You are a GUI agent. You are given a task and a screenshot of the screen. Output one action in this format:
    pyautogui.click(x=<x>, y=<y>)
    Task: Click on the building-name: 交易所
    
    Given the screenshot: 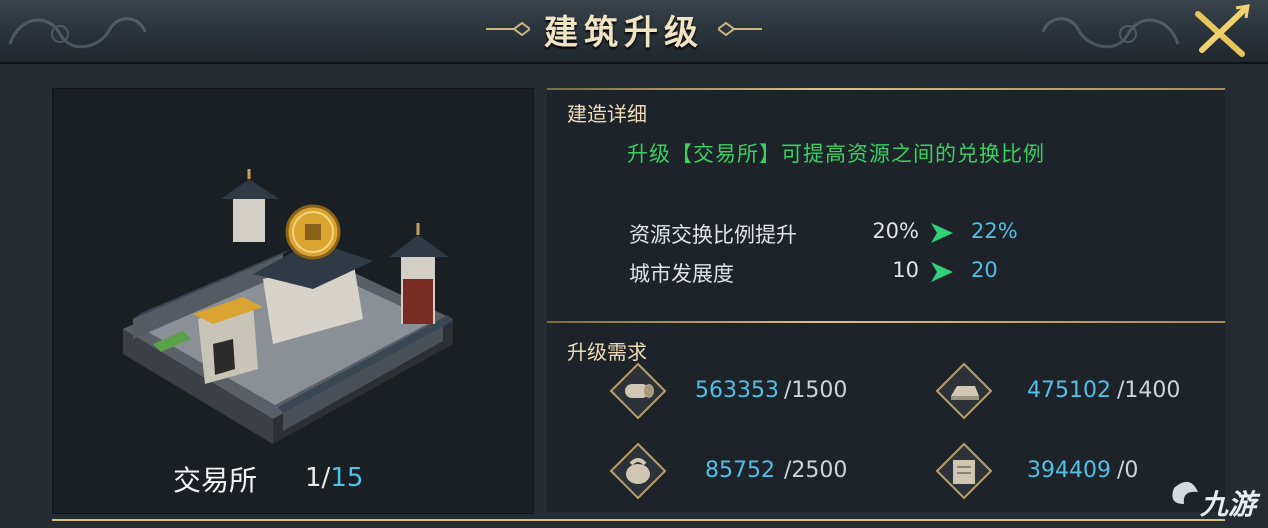 What is the action you would take?
    pyautogui.click(x=215, y=480)
    